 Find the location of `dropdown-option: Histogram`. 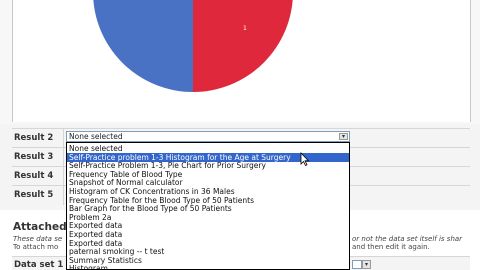

dropdown-option: Histogram is located at coordinates (88, 266).